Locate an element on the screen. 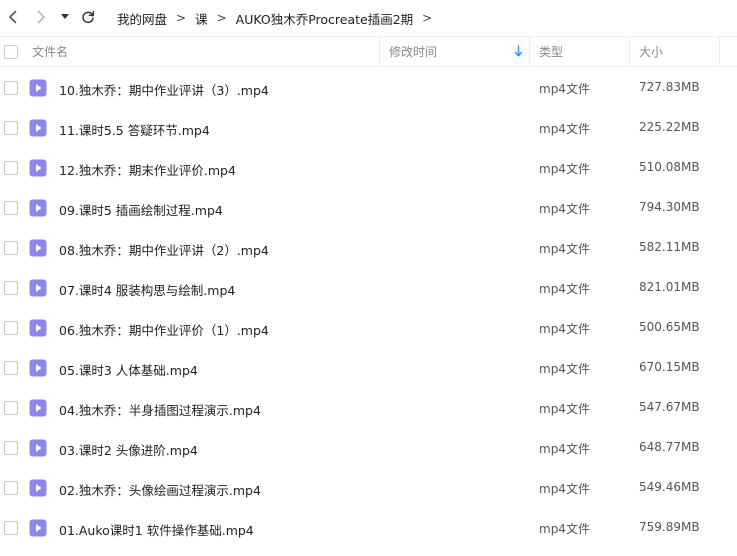  file-row: 02.独木乔：头像绘画过程演示.mp4 mp4文件 549.46MB is located at coordinates (368, 488).